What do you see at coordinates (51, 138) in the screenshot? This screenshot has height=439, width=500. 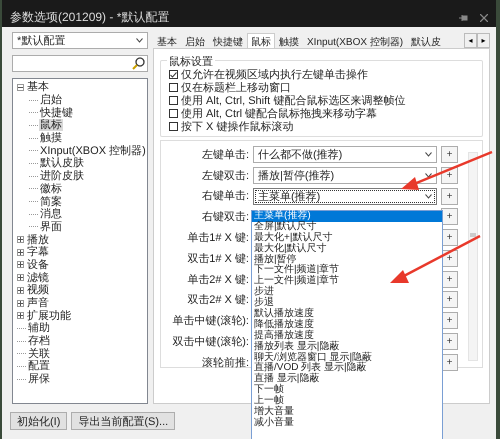 I see `tree-item: 触摸` at bounding box center [51, 138].